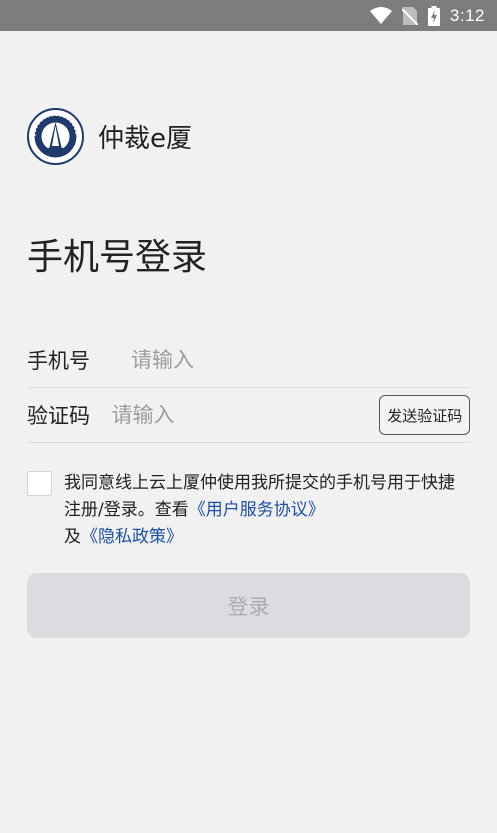  I want to click on wifi-icon, so click(380, 15).